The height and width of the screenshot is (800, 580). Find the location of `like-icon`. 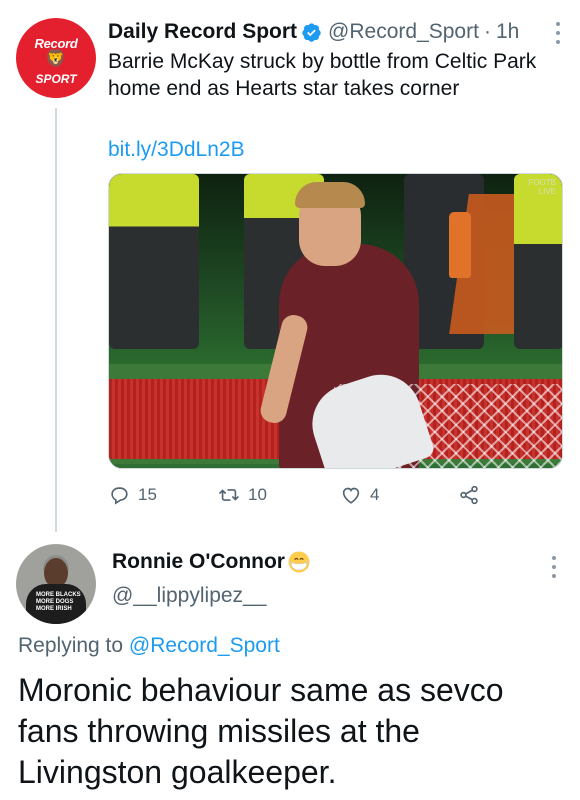

like-icon is located at coordinates (351, 495).